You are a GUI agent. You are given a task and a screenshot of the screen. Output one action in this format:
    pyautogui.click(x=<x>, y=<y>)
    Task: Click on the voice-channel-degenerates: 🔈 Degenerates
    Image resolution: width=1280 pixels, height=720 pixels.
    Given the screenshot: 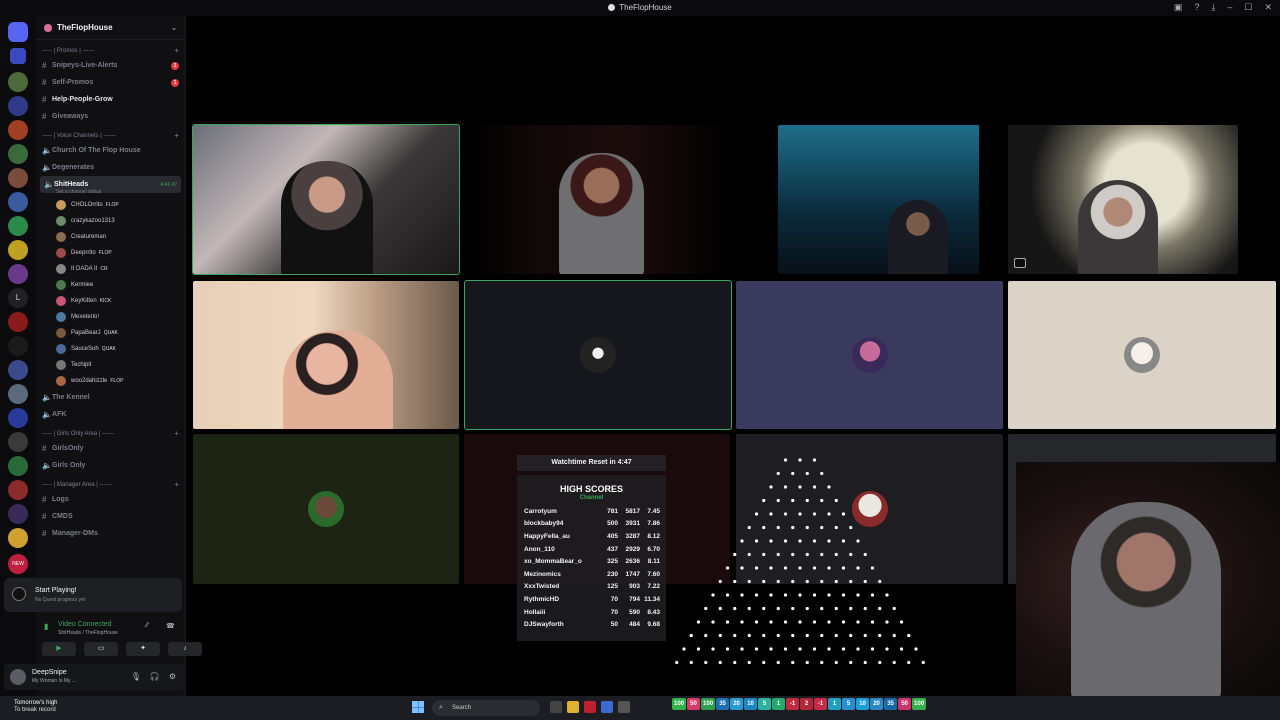 What is the action you would take?
    pyautogui.click(x=110, y=167)
    